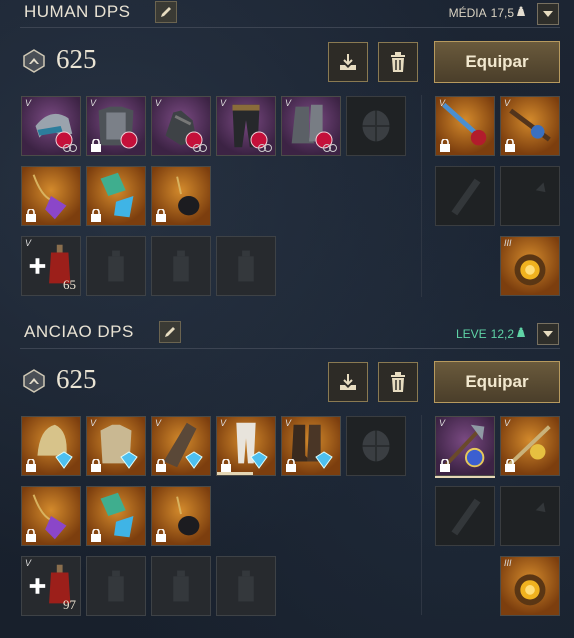 The image size is (574, 638). Describe the element at coordinates (76, 379) in the screenshot. I see `gear-score-value: 625` at that location.